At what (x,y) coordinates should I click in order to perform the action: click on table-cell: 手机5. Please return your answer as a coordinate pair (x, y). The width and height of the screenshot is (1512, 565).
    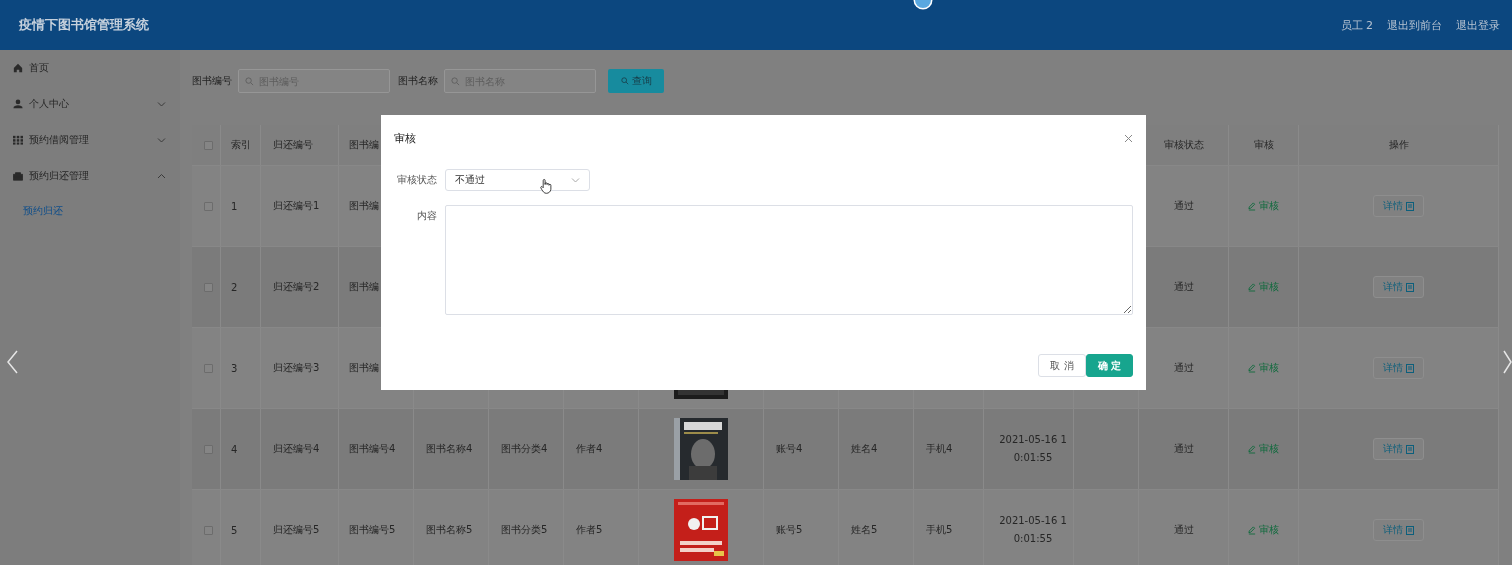
    Looking at the image, I should click on (939, 530).